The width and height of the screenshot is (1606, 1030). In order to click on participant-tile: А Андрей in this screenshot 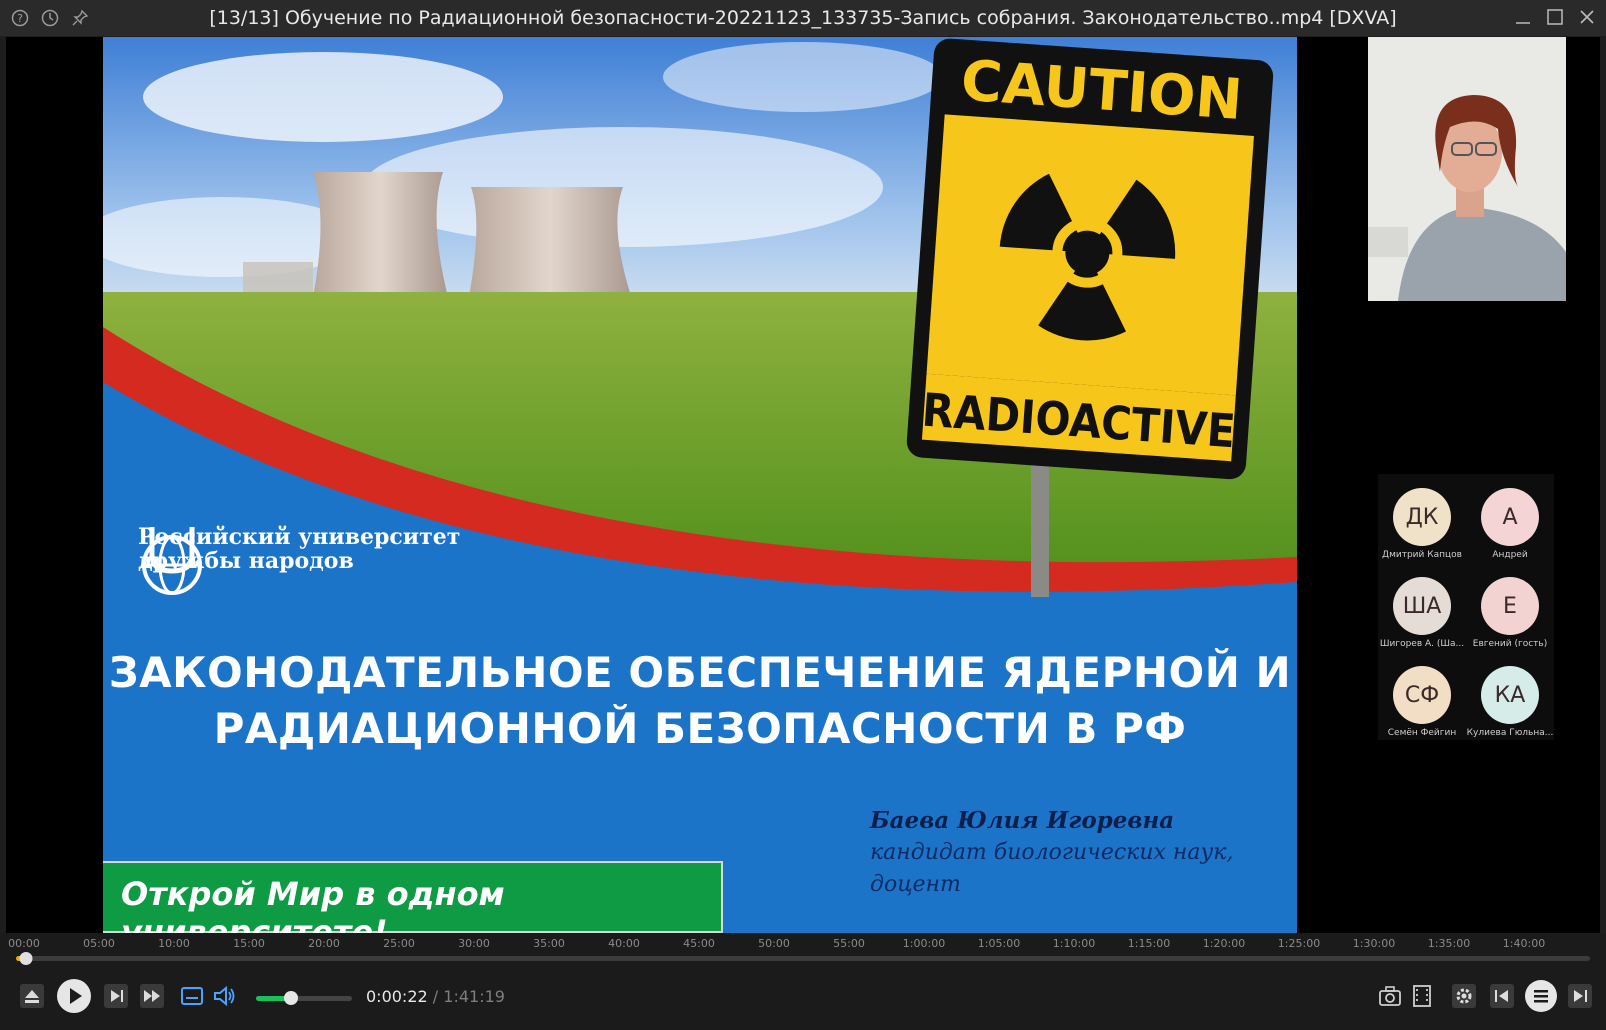, I will do `click(1510, 524)`.